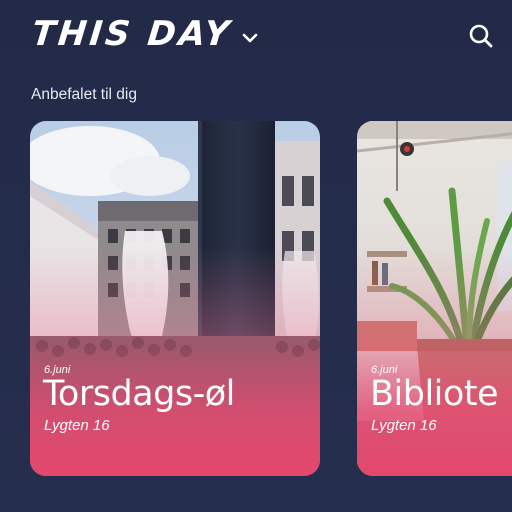  I want to click on app-title: THIS DAY, so click(131, 34).